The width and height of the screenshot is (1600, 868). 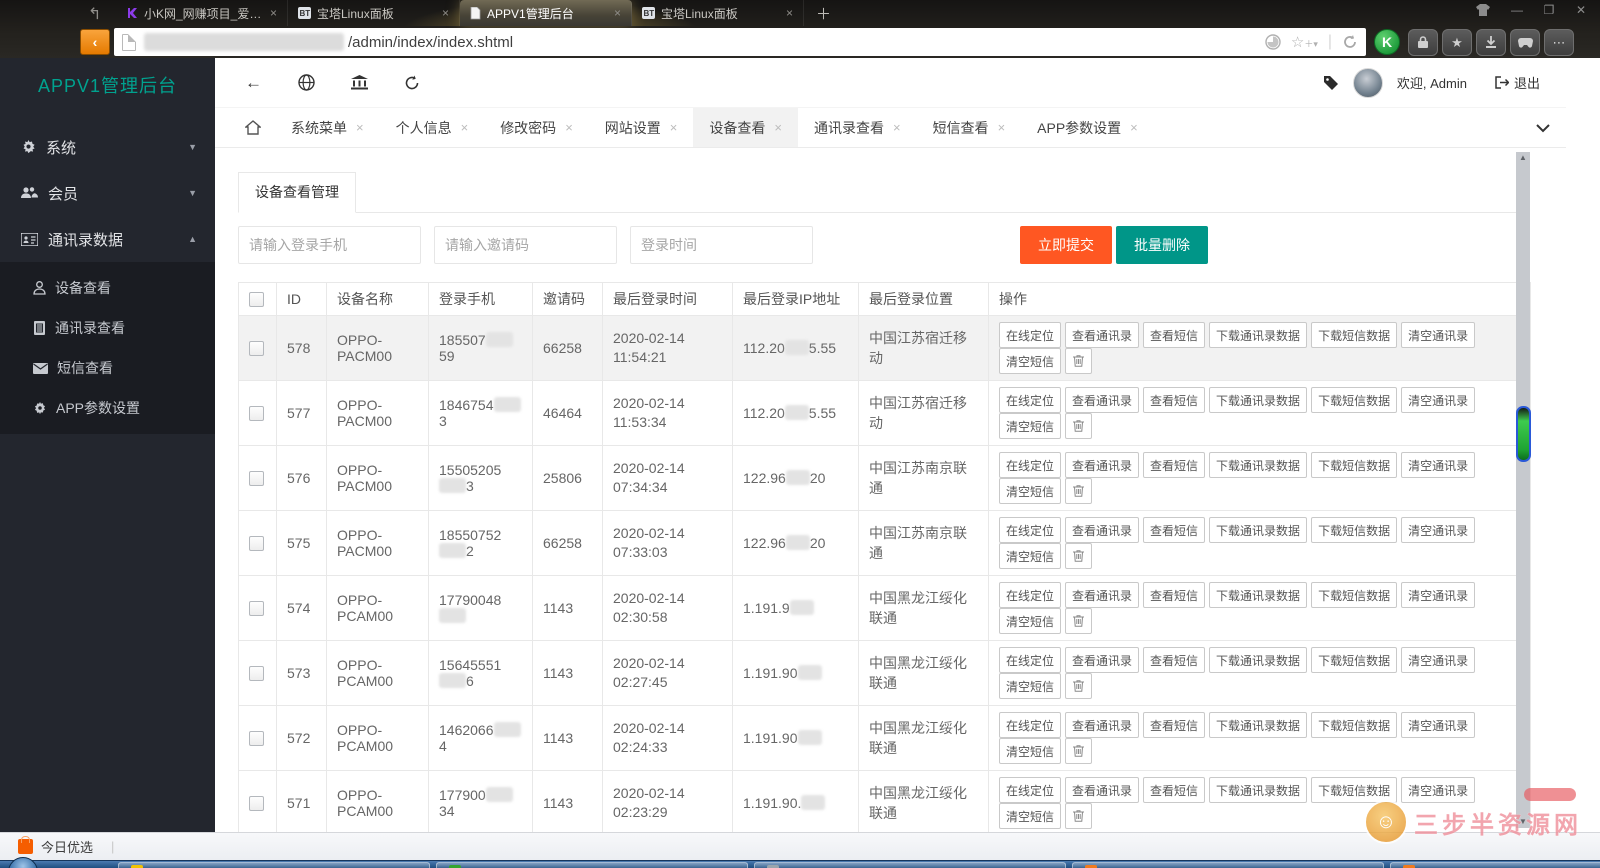 What do you see at coordinates (536, 127) in the screenshot?
I see `tab-change-password: 修改密码 ×` at bounding box center [536, 127].